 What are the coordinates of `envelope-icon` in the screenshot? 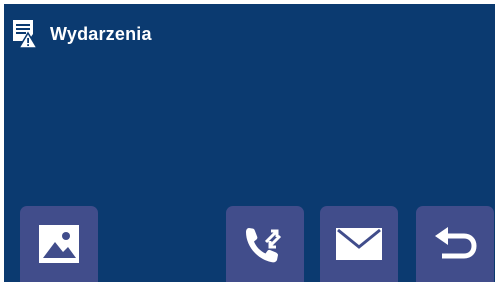 It's located at (359, 244).